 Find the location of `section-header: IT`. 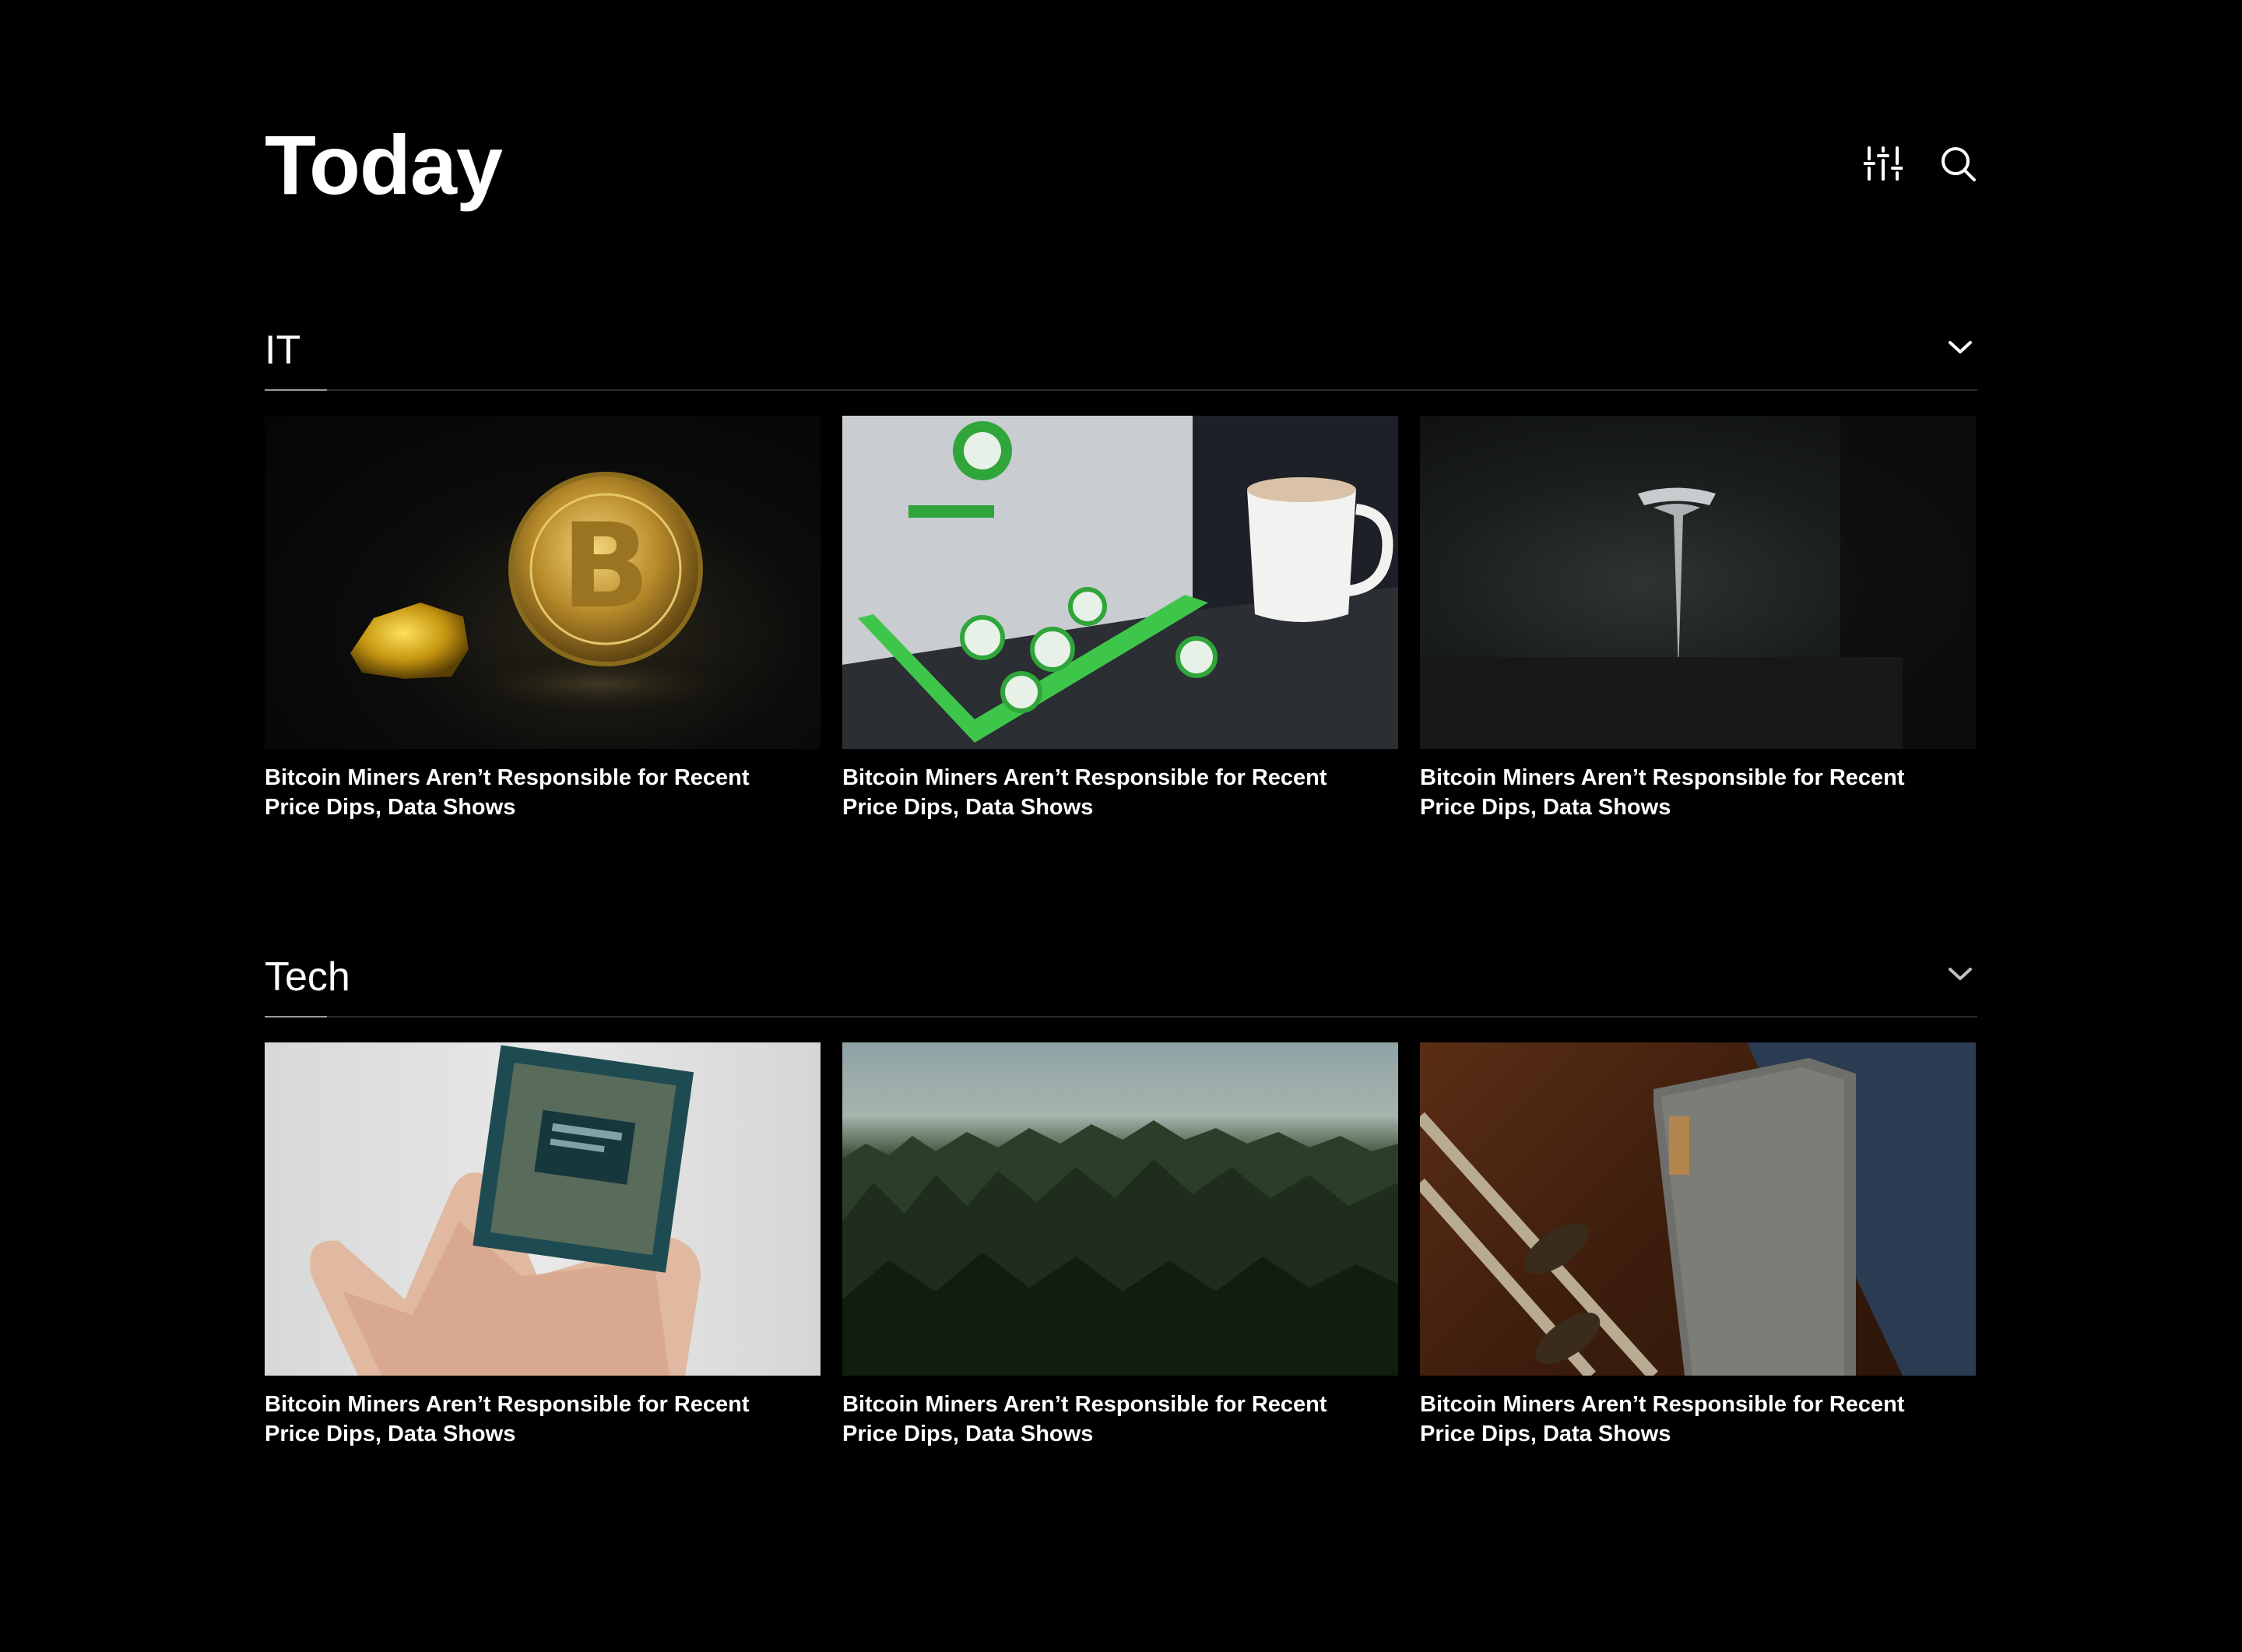

section-header: IT is located at coordinates (1121, 351).